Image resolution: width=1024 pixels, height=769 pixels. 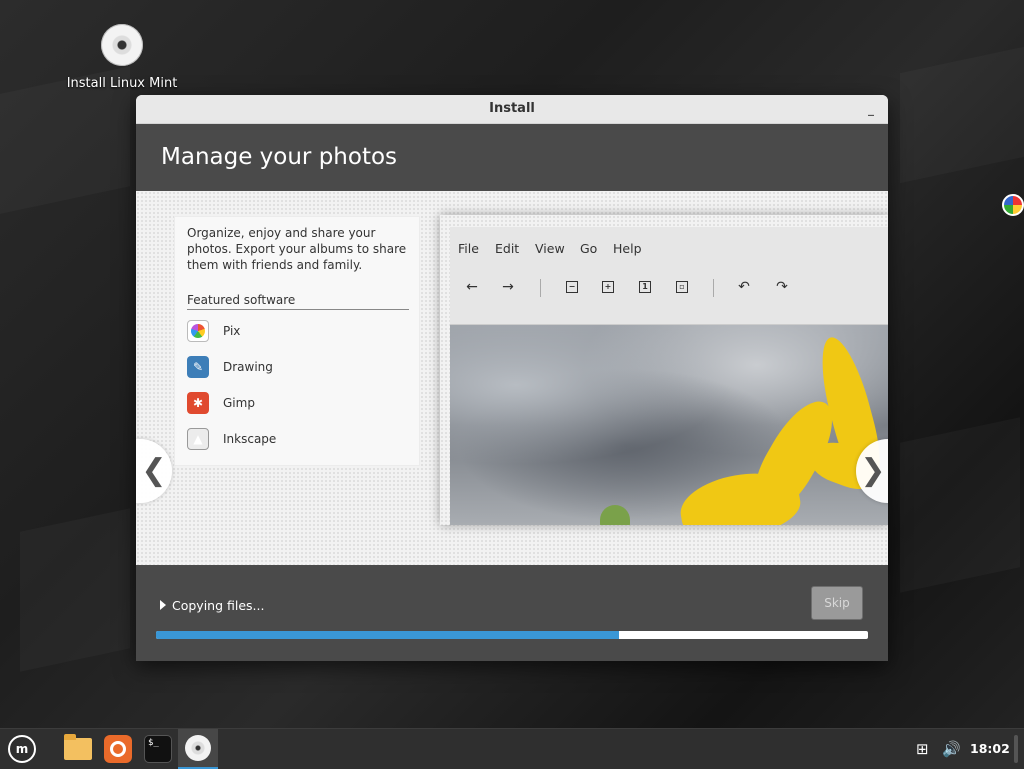 I want to click on linux-mint-logo-icon: m, so click(x=22, y=749).